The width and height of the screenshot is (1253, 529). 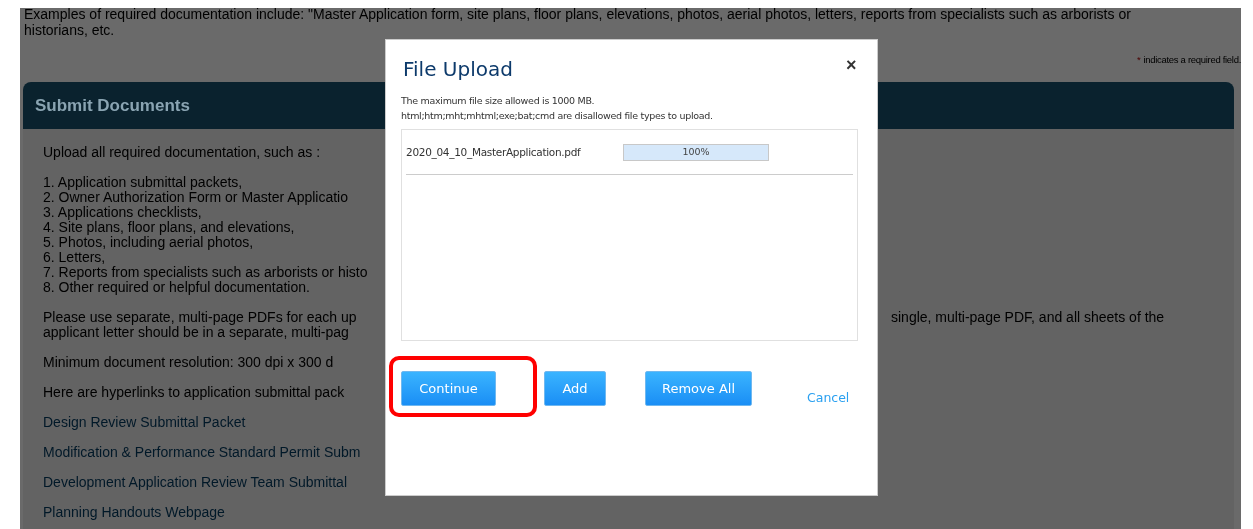 I want to click on progress-reading: 100%, so click(x=696, y=151).